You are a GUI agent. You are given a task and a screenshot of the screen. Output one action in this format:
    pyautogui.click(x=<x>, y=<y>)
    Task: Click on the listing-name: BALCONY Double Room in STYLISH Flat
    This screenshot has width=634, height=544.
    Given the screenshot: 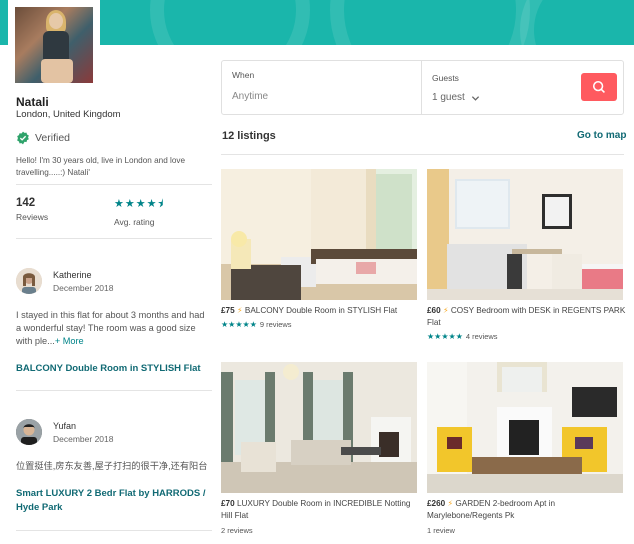 What is the action you would take?
    pyautogui.click(x=321, y=310)
    